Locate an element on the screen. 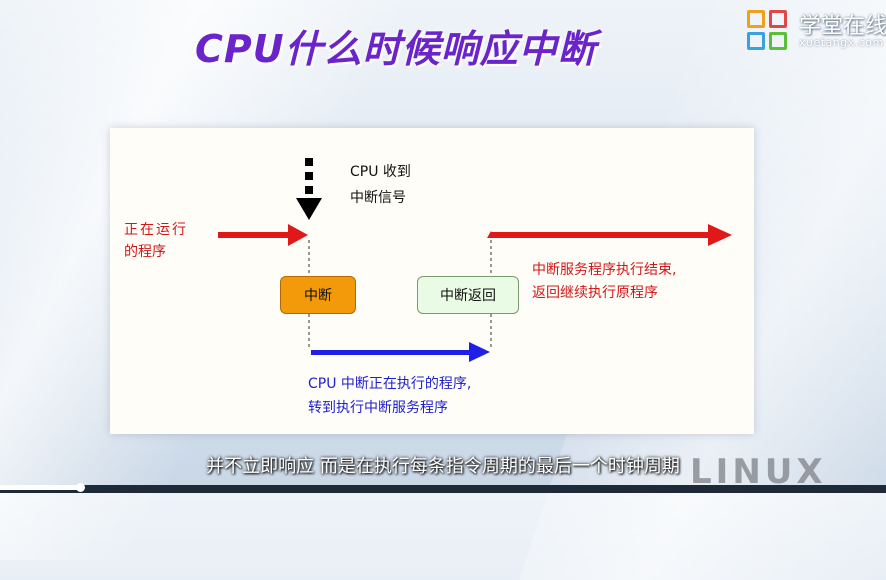  interrupt-box: 中断 is located at coordinates (318, 295).